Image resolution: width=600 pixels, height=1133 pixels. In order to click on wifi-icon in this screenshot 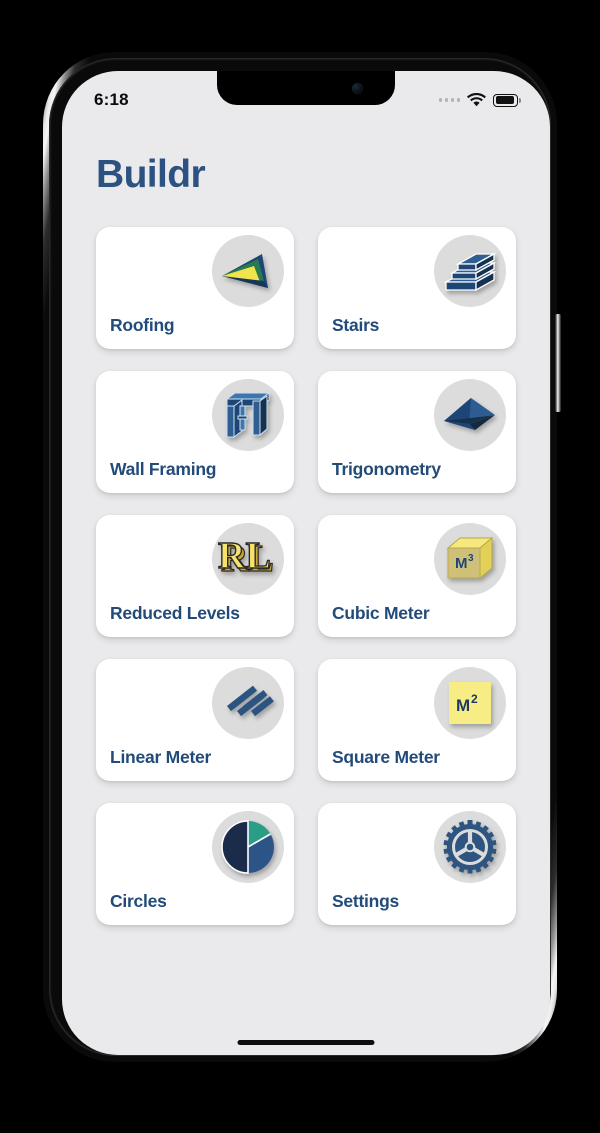, I will do `click(476, 100)`.